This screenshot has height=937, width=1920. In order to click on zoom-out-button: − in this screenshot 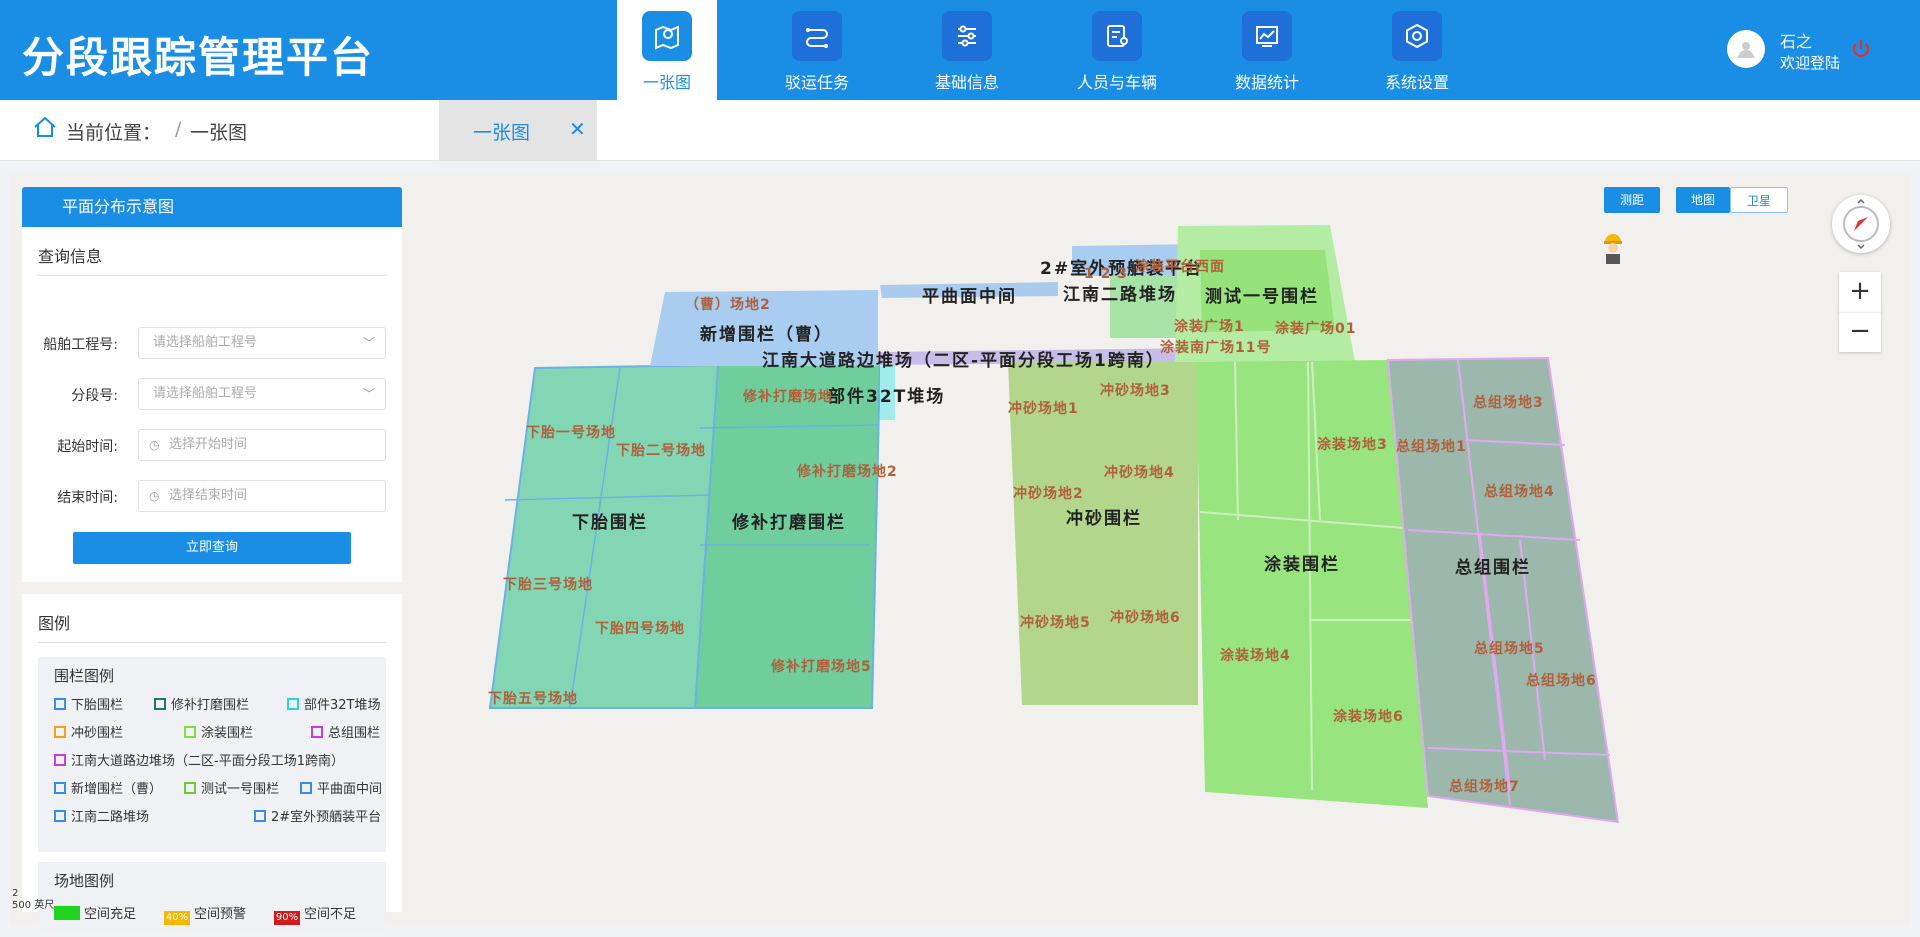, I will do `click(1860, 332)`.